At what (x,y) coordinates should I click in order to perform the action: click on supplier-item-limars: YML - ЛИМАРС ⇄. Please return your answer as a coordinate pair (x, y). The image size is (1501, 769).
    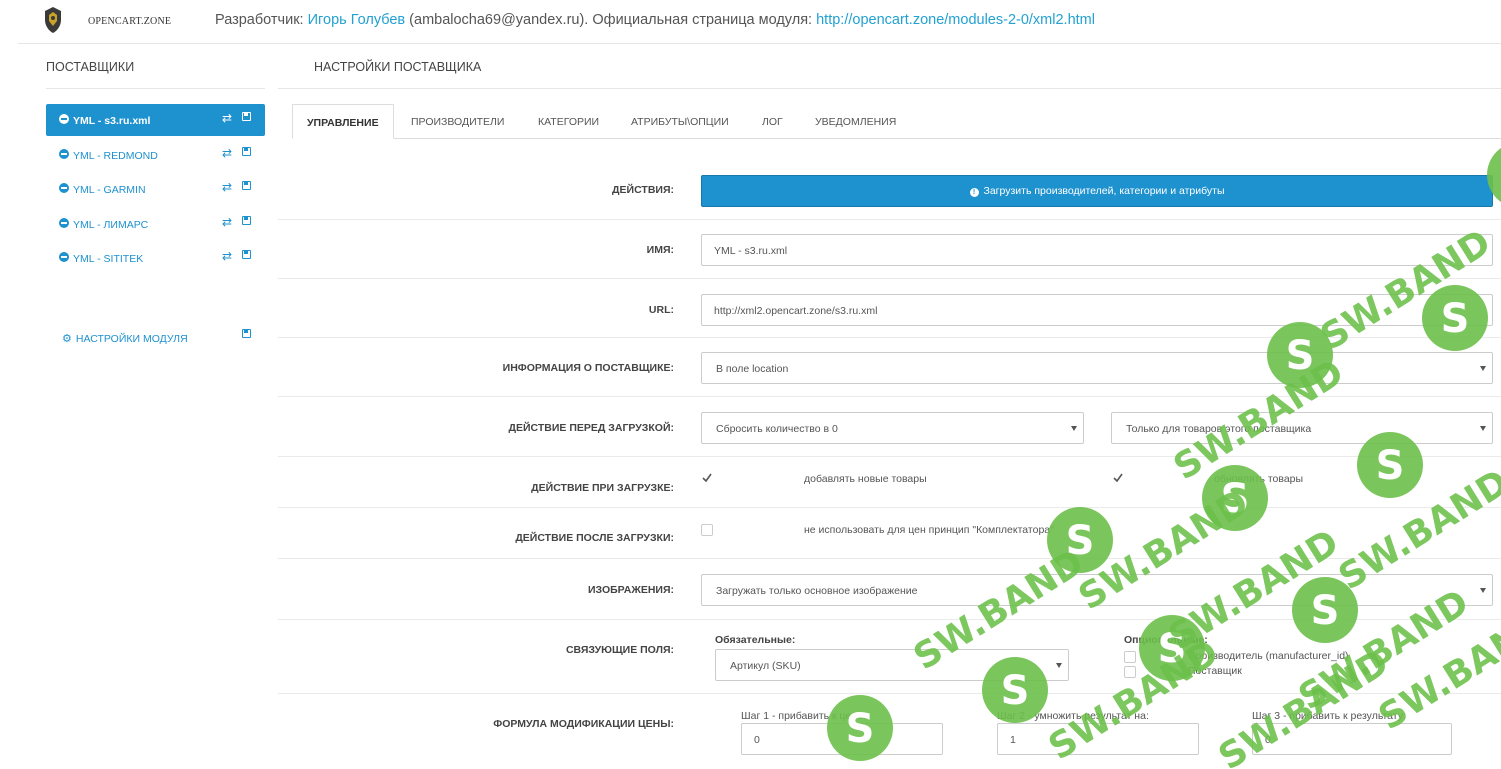
    Looking at the image, I should click on (155, 225).